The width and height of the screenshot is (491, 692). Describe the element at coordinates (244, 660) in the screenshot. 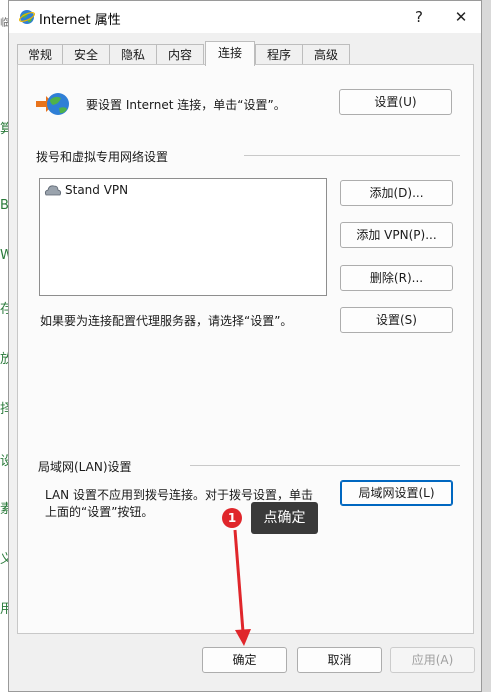

I see `ok-button: 确定` at that location.